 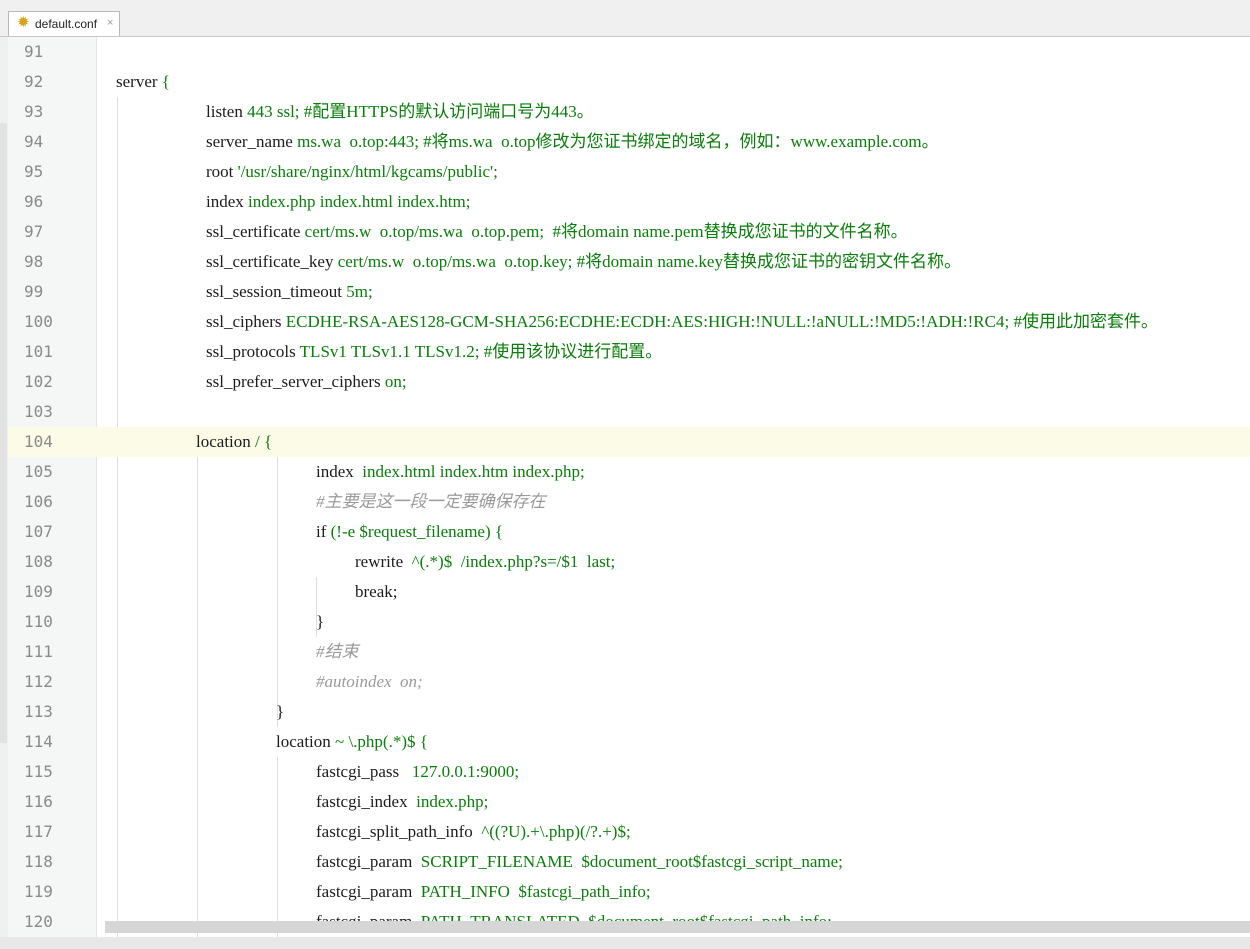 What do you see at coordinates (629, 532) in the screenshot?
I see `code-line: 107 if (!-e $request_filename) {` at bounding box center [629, 532].